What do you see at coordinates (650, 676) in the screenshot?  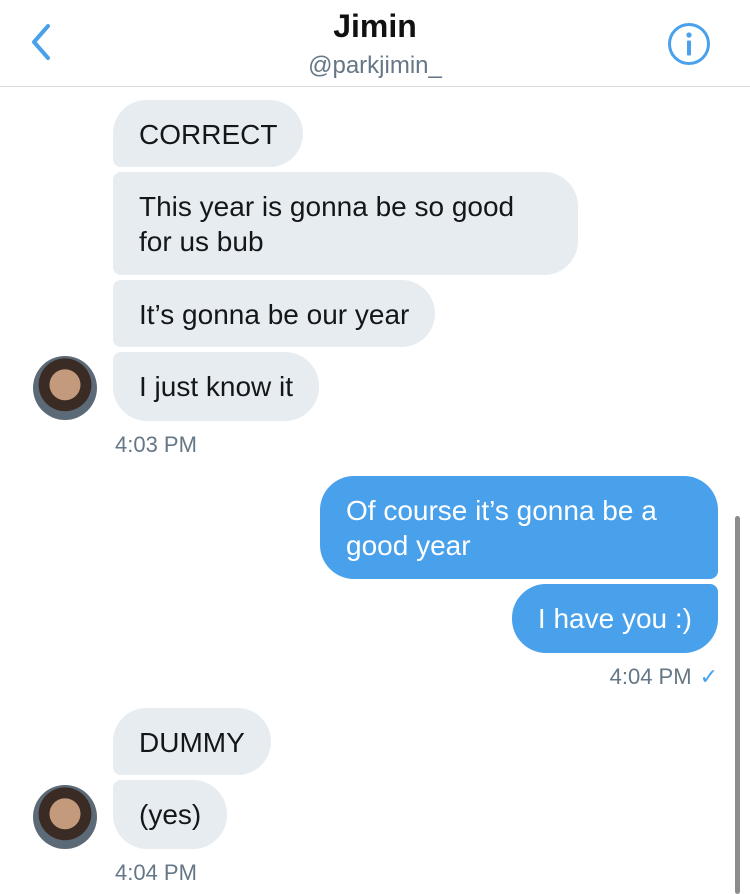 I see `timestamp-text: 4:04 PM` at bounding box center [650, 676].